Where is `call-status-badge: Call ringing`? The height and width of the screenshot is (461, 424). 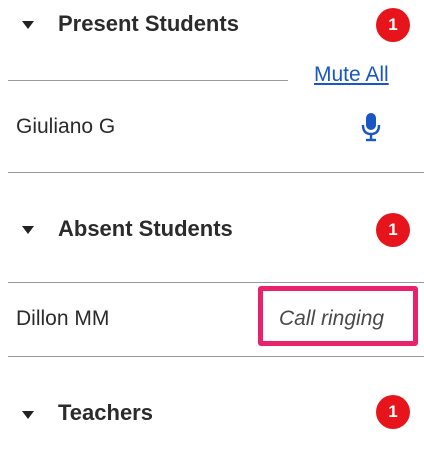 call-status-badge: Call ringing is located at coordinates (338, 316).